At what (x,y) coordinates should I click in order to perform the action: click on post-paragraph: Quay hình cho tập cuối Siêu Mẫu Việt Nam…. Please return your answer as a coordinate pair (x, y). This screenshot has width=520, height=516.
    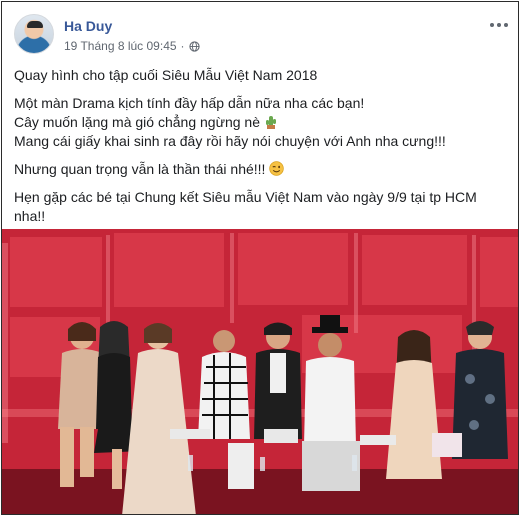
    Looking at the image, I should click on (166, 75).